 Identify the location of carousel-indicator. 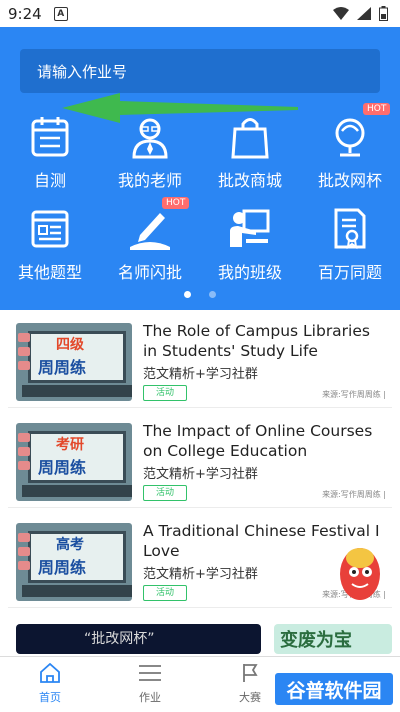
(200, 294).